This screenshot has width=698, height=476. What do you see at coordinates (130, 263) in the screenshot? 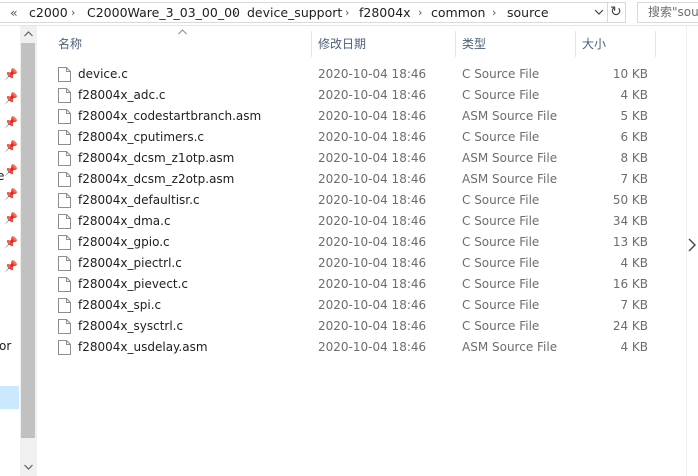
I see `file-name: f28004x_piectrl.c` at bounding box center [130, 263].